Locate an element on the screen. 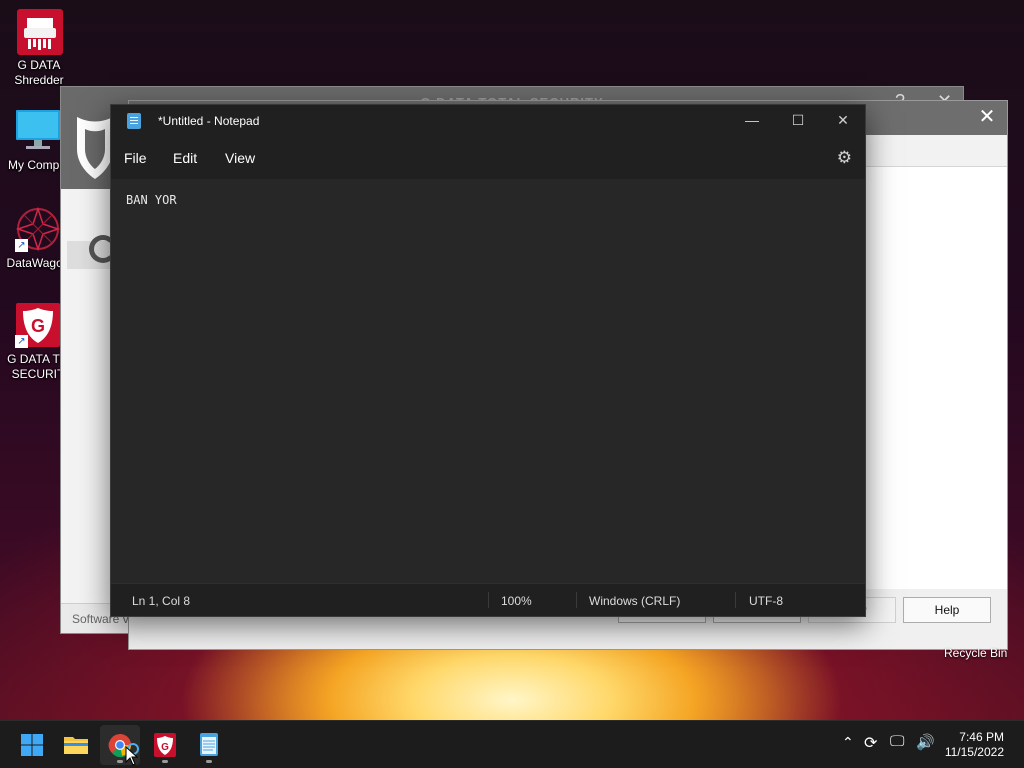  menu-file: File is located at coordinates (135, 158).